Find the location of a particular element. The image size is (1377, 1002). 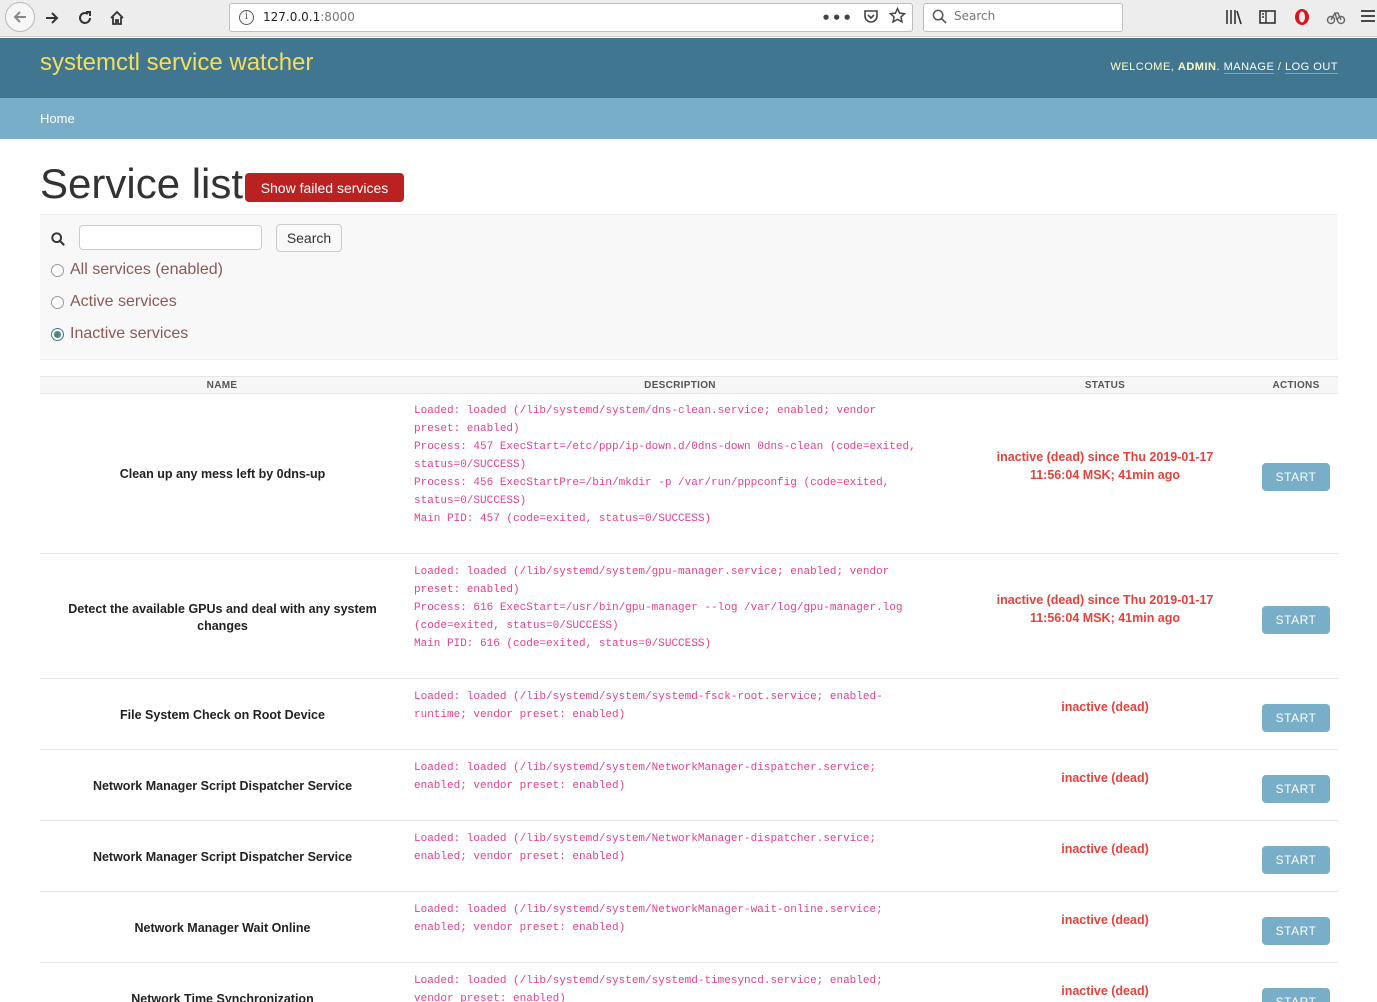

column-header-description: DESCRIPTION is located at coordinates (680, 385).